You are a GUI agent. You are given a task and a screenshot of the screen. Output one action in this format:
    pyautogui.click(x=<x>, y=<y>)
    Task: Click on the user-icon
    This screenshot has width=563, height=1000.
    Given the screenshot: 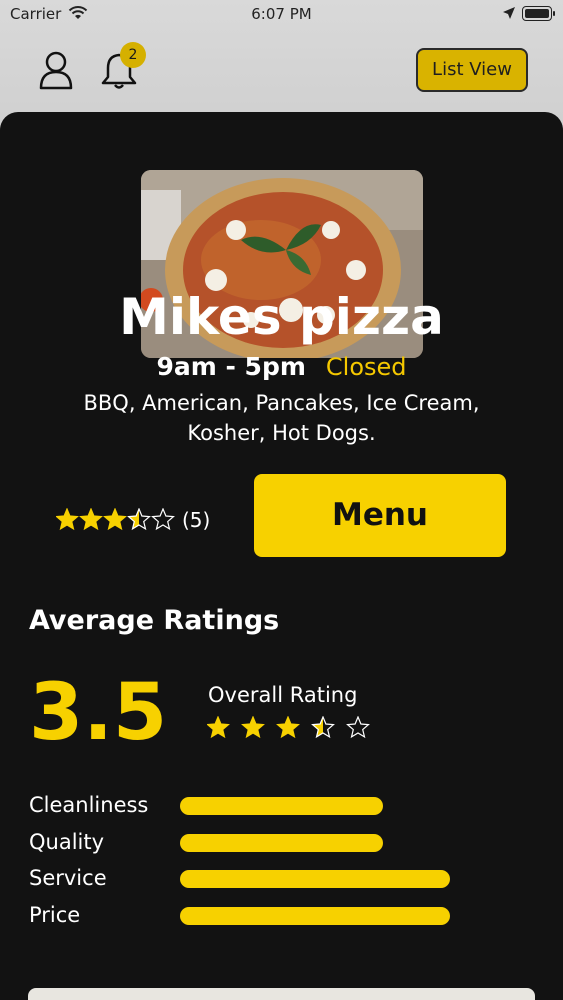 What is the action you would take?
    pyautogui.click(x=56, y=70)
    